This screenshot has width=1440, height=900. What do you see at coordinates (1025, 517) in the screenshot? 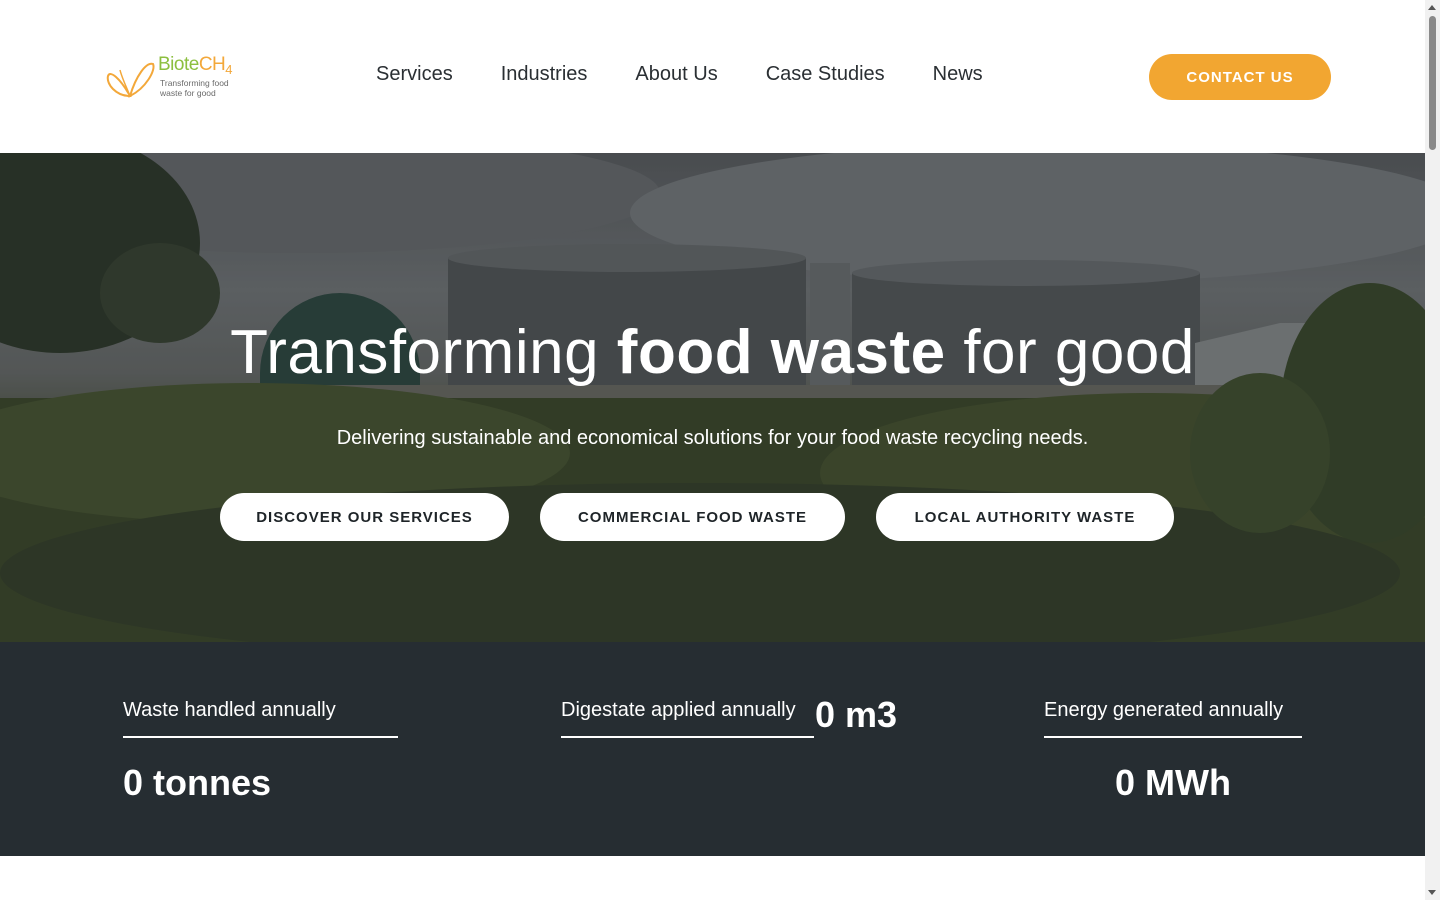
I see `local-authority-waste-button: LOCAL AUTHORITY WASTE` at bounding box center [1025, 517].